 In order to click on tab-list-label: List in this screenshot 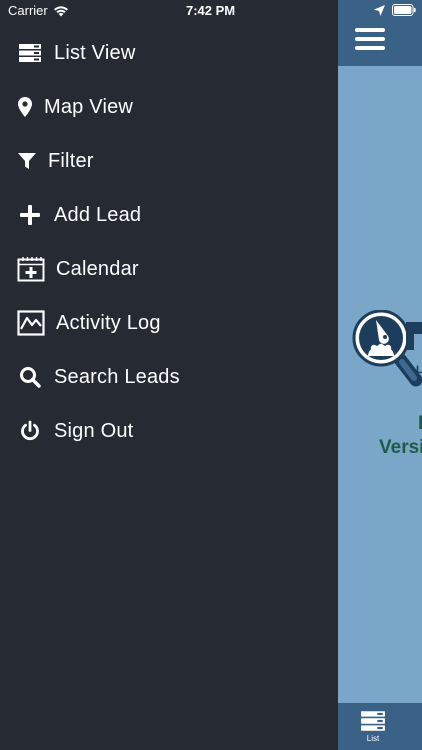, I will do `click(373, 738)`.